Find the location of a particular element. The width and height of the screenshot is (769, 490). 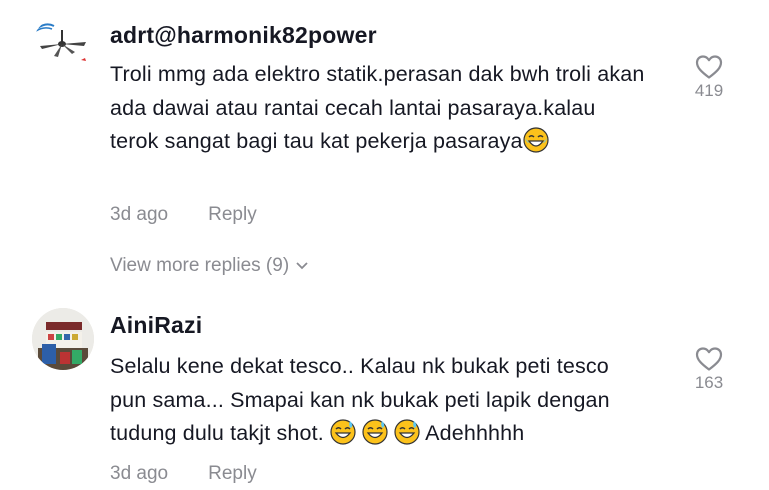

like-button: 419 is located at coordinates (709, 77).